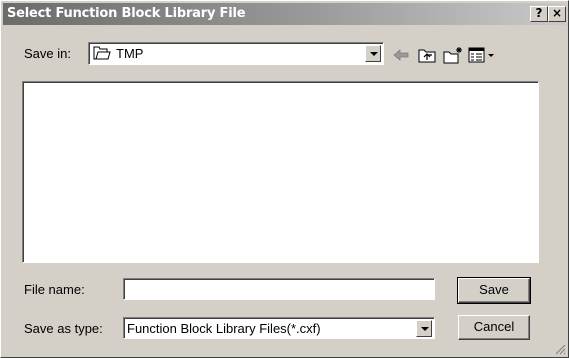 The width and height of the screenshot is (569, 358). What do you see at coordinates (453, 55) in the screenshot?
I see `new-folder-icon` at bounding box center [453, 55].